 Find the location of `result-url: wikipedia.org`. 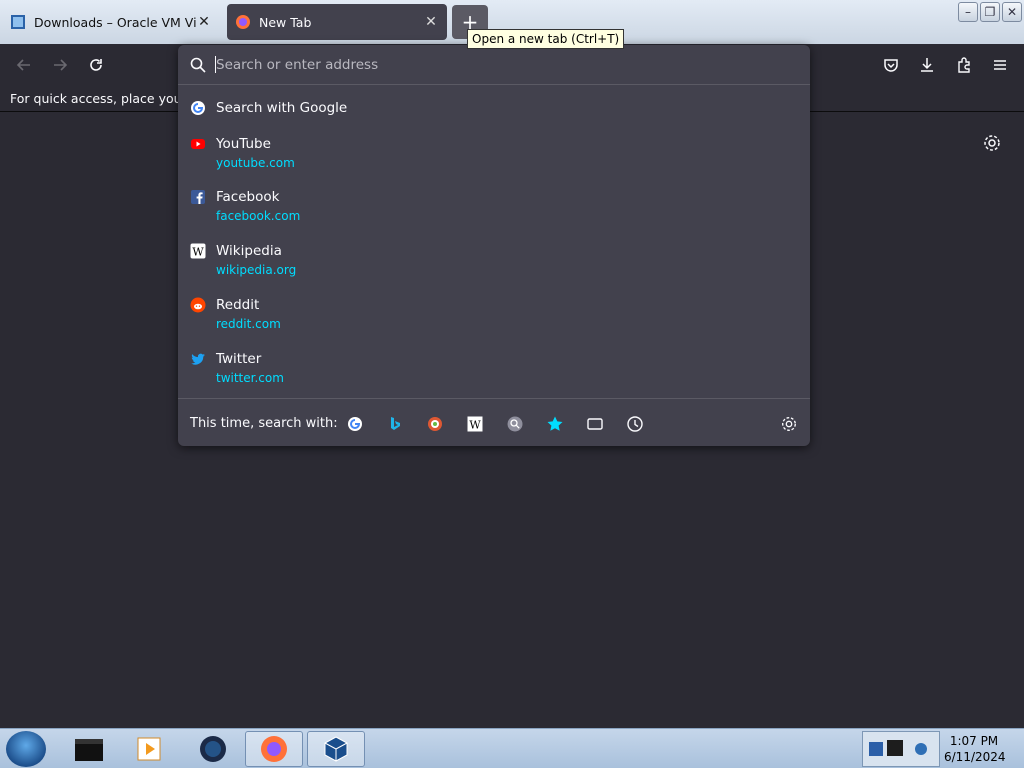

result-url: wikipedia.org is located at coordinates (256, 270).